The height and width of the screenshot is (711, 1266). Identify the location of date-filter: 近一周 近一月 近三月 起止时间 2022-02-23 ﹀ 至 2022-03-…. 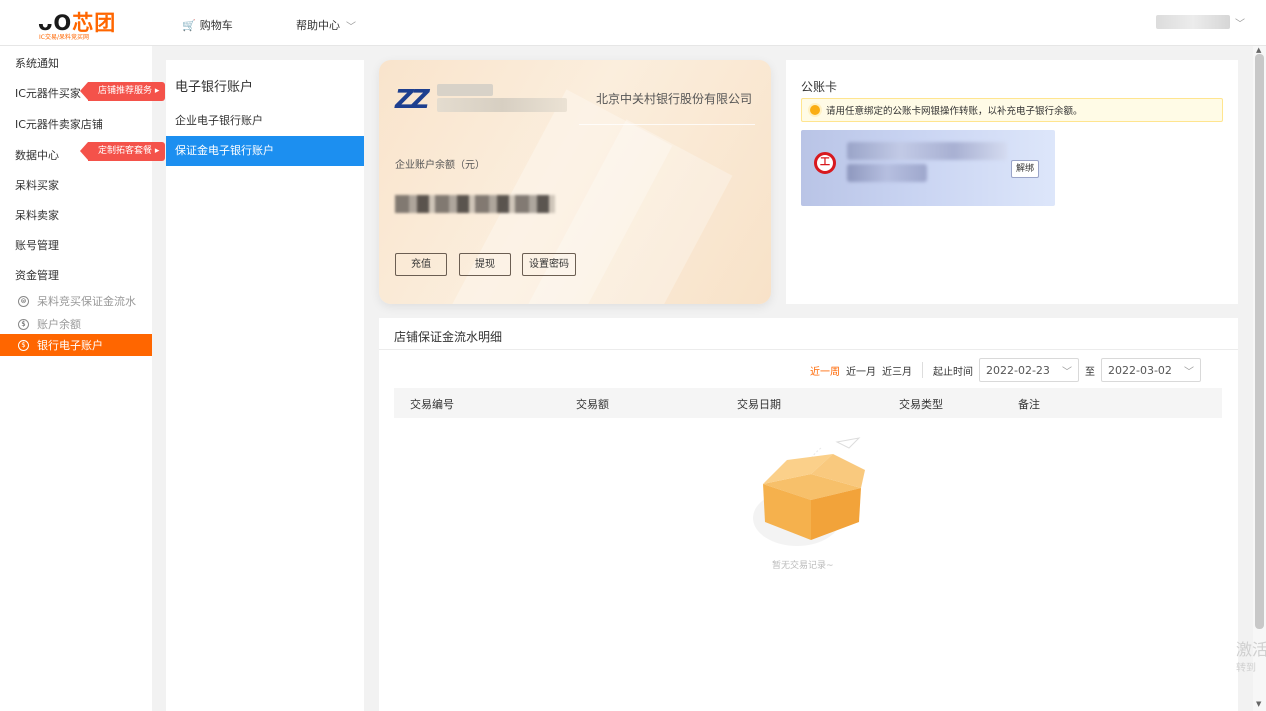
(1005, 370).